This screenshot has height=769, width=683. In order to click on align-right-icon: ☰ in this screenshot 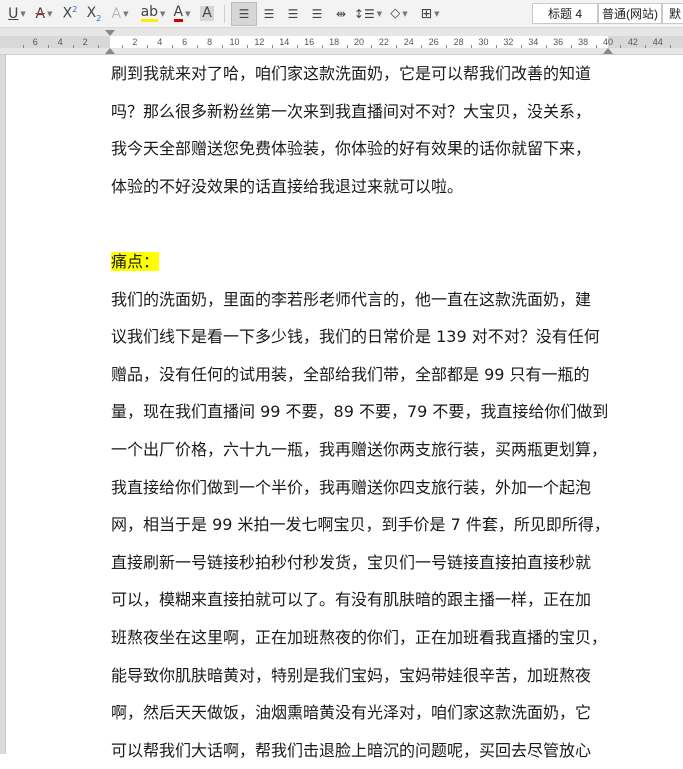, I will do `click(293, 13)`.